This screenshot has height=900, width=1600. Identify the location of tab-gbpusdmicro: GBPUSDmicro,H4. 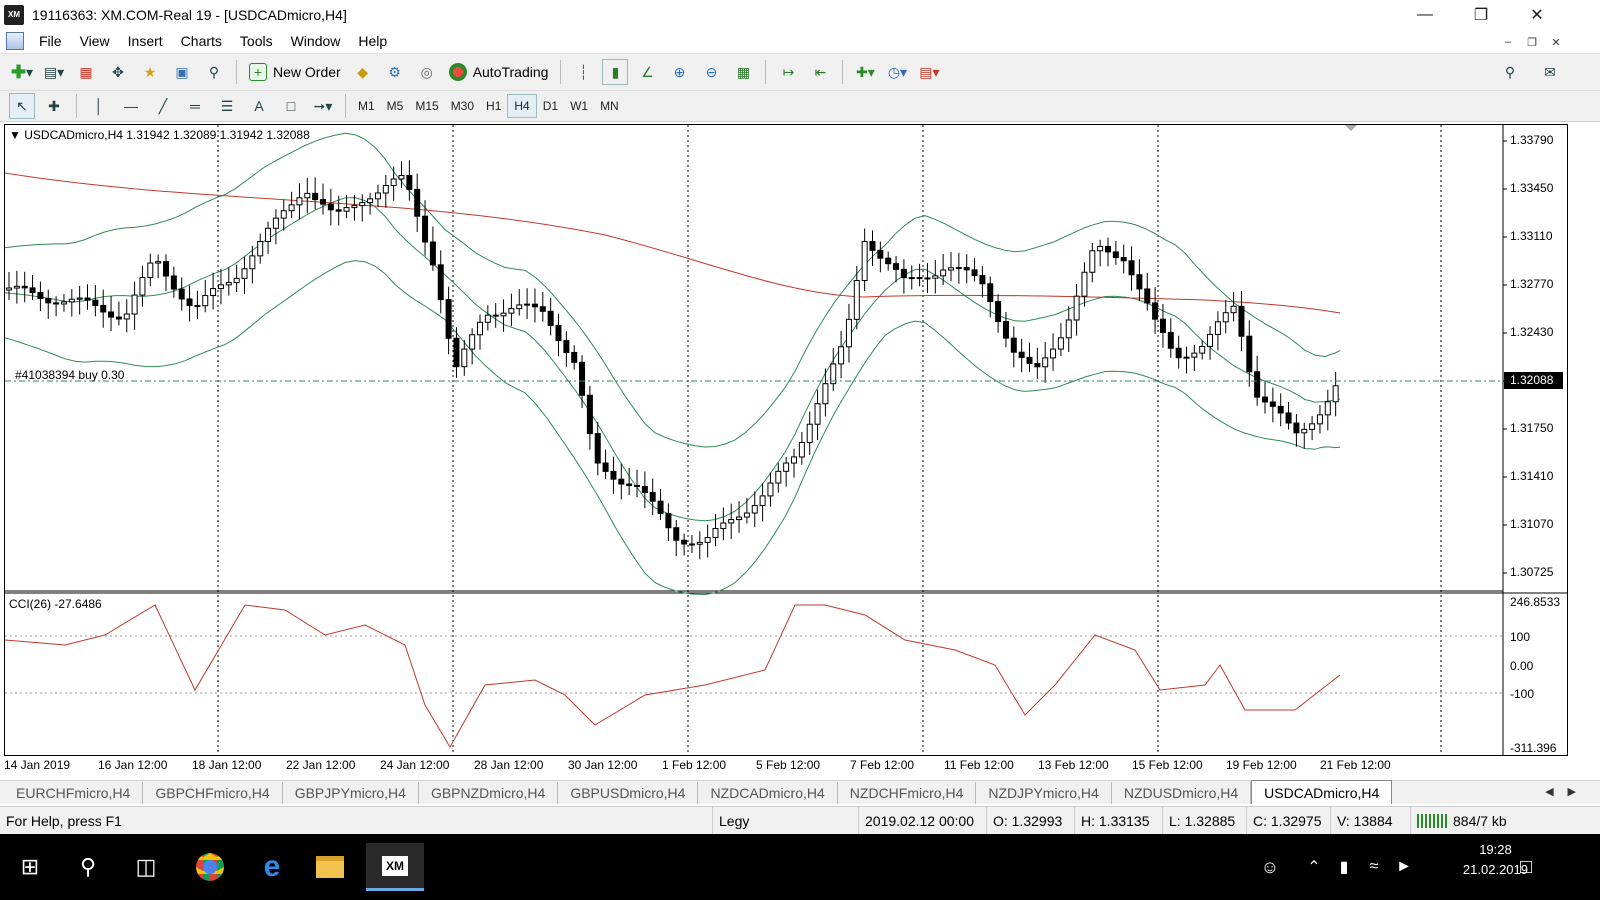
(628, 793).